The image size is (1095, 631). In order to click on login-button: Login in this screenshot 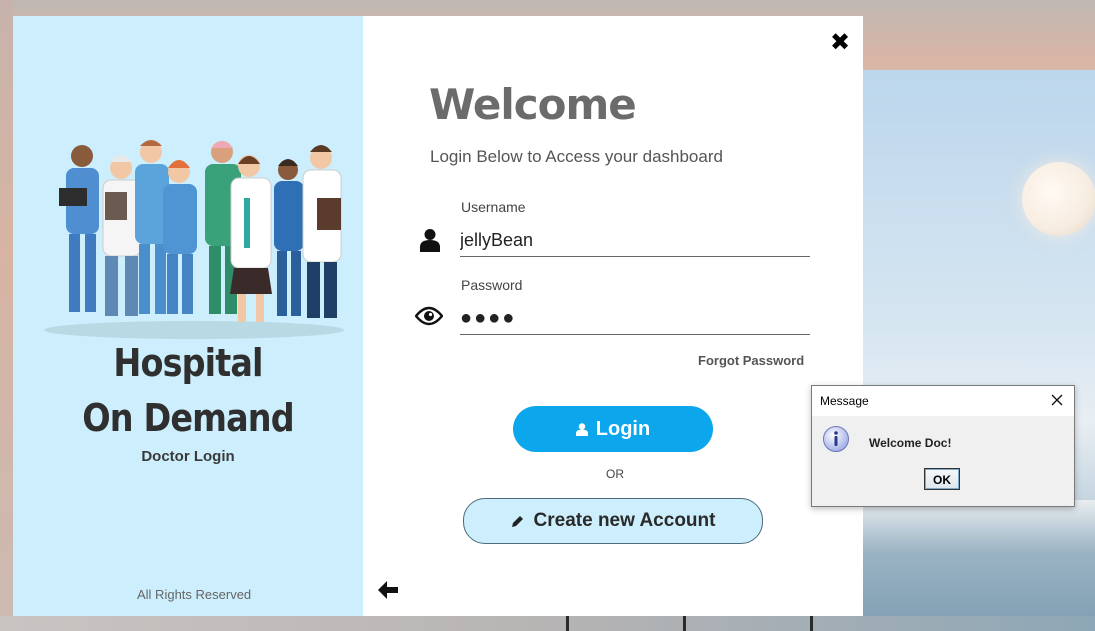, I will do `click(613, 429)`.